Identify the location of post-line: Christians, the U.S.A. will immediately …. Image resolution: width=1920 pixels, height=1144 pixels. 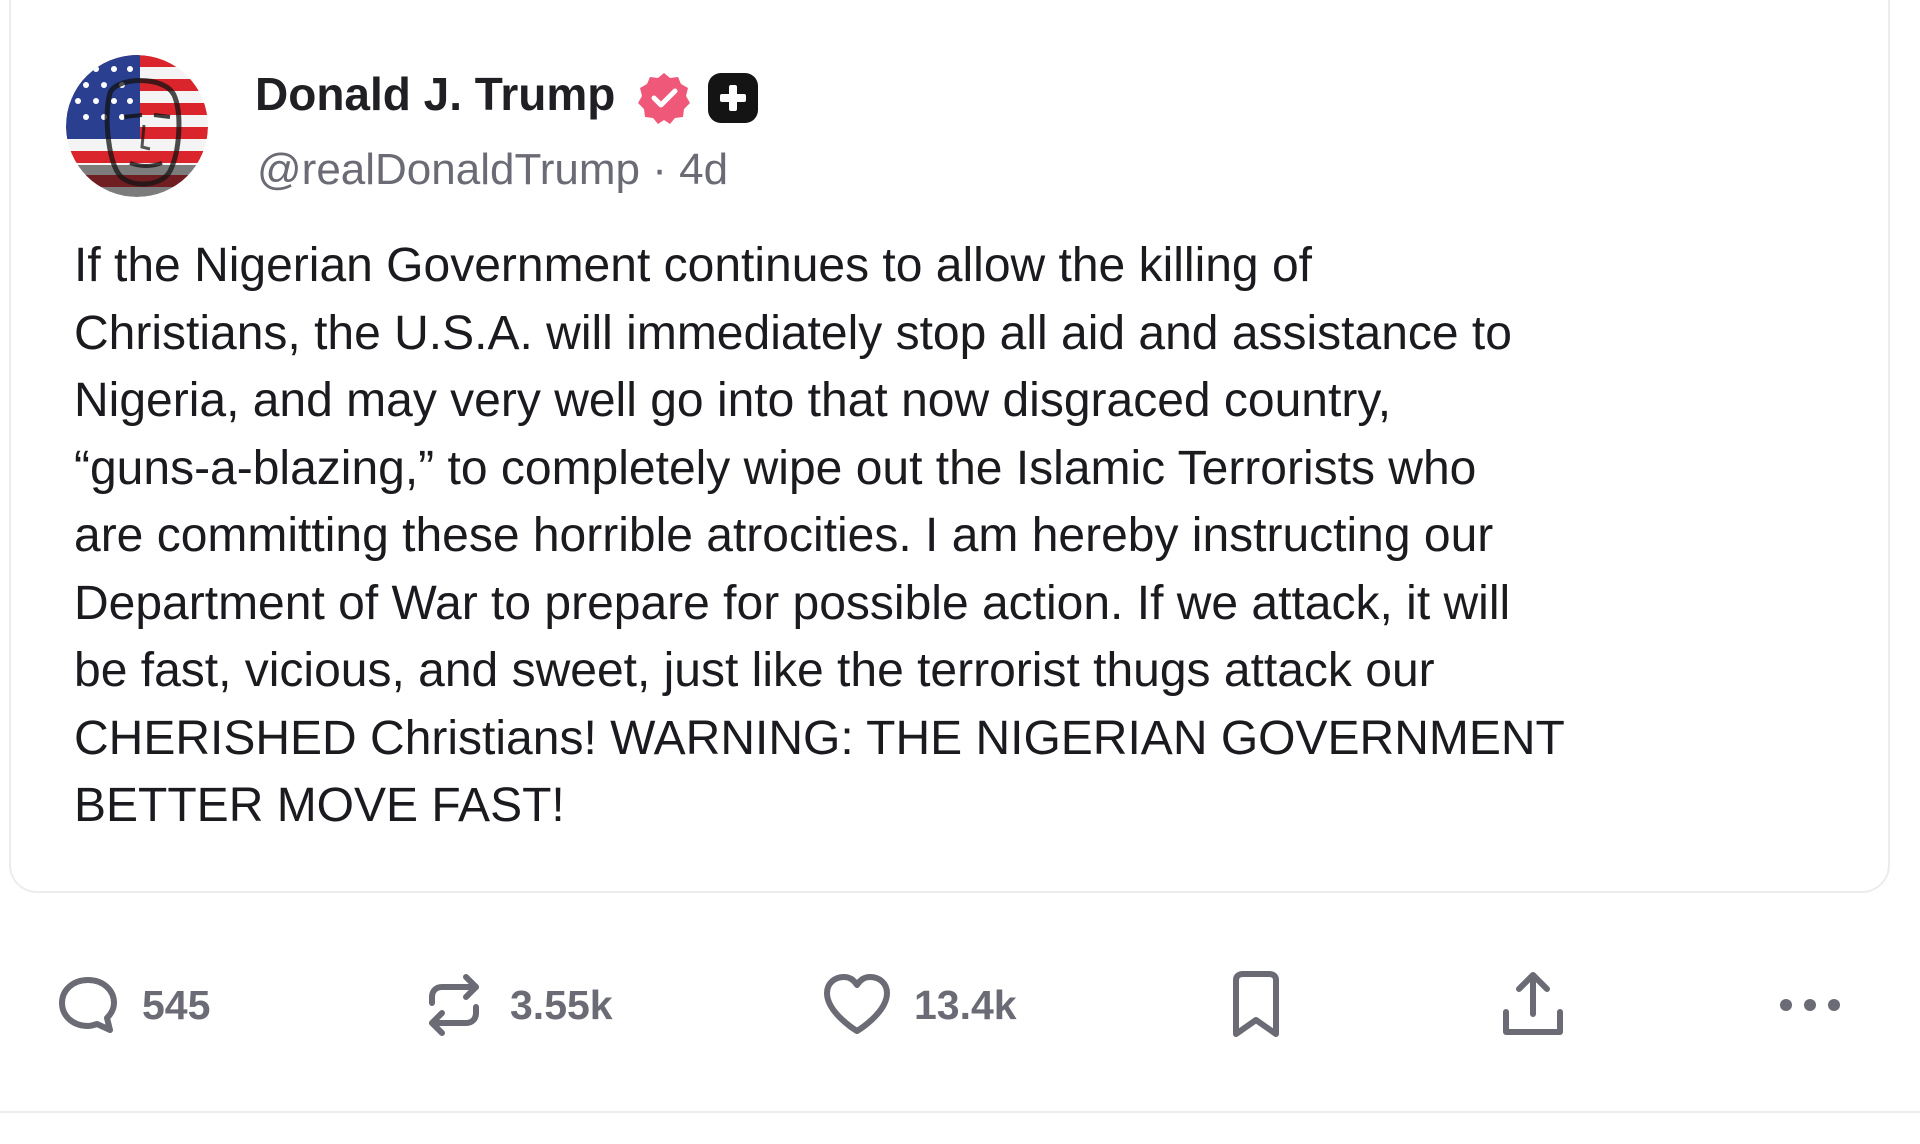
(793, 333).